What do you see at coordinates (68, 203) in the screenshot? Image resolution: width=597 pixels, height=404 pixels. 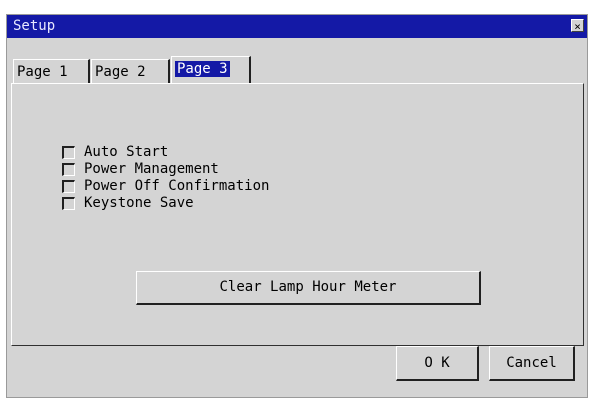 I see `keystone-save-checkbox` at bounding box center [68, 203].